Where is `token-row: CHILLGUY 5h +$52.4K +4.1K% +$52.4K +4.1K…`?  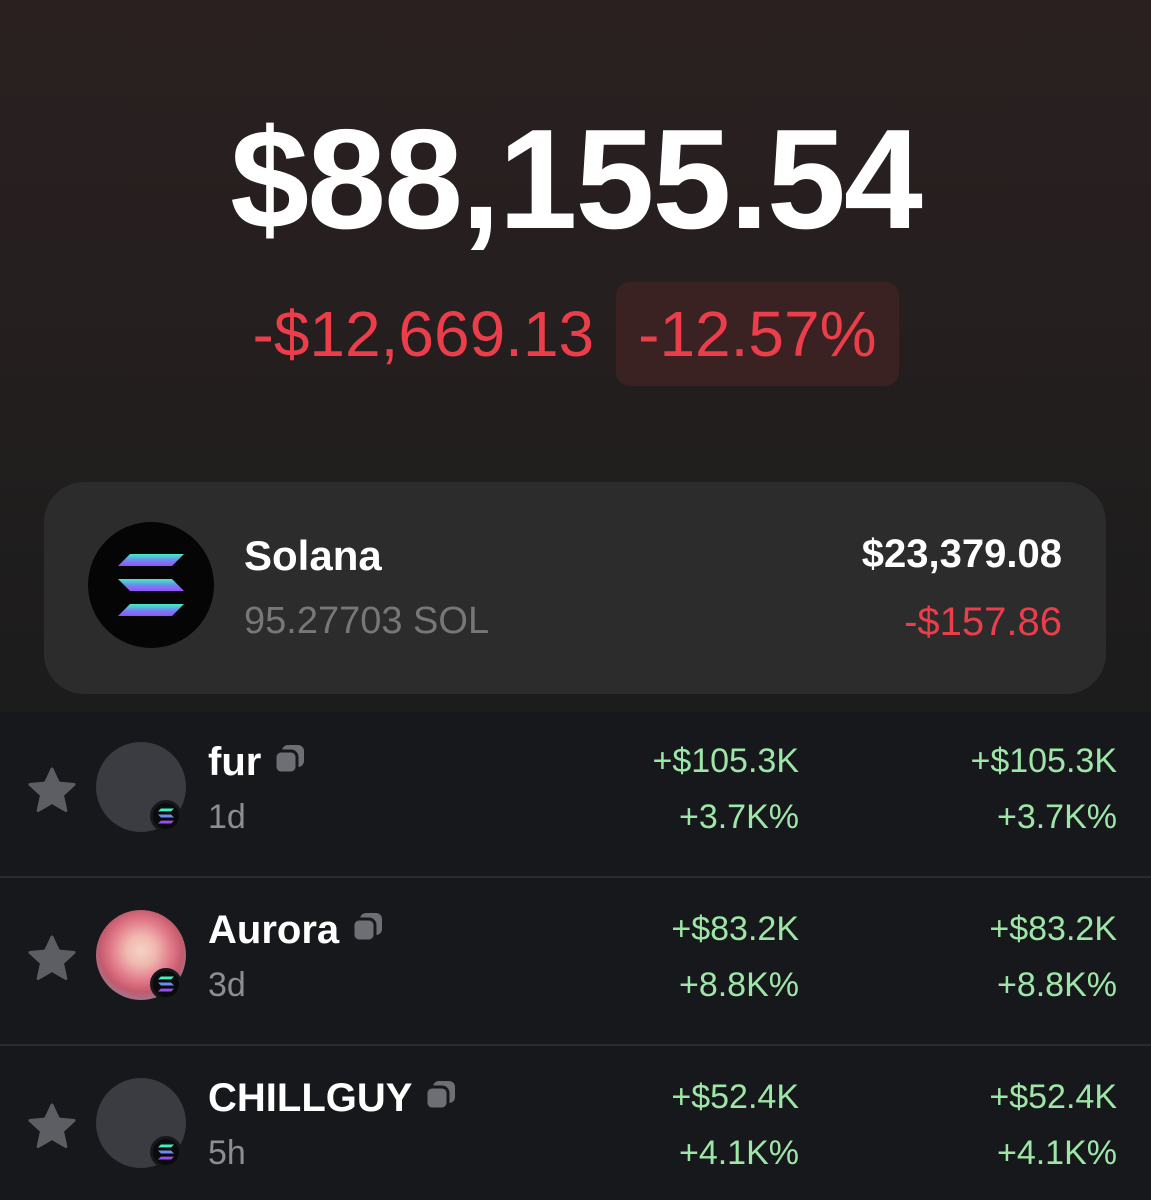 token-row: CHILLGUY 5h +$52.4K +4.1K% +$52.4K +4.1K… is located at coordinates (575, 1124).